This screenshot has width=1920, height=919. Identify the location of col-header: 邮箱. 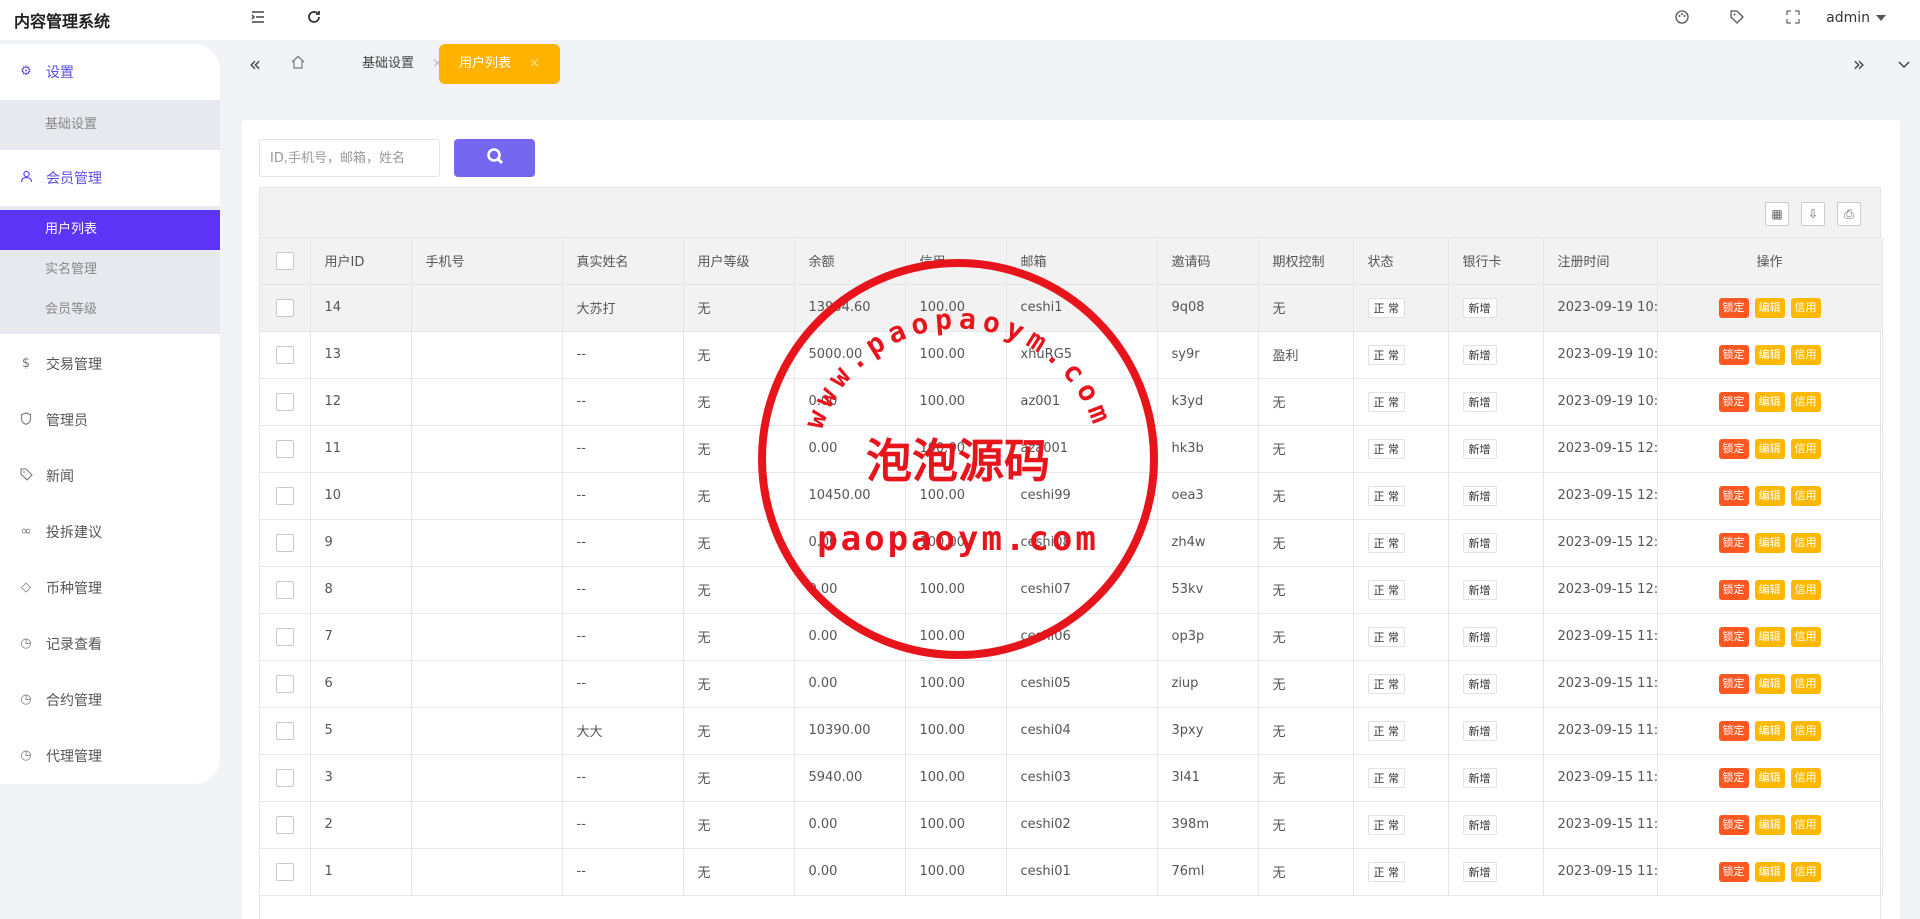
(1082, 261).